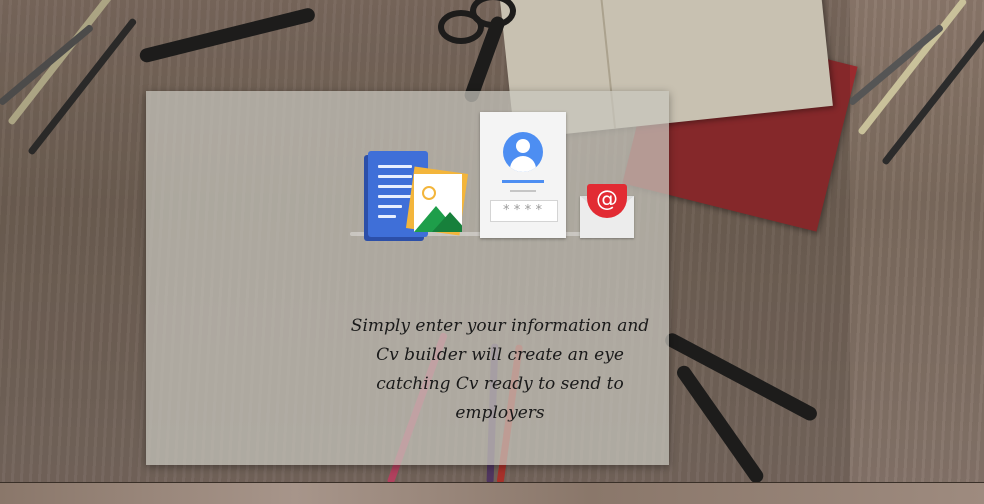 This screenshot has height=504, width=984. Describe the element at coordinates (524, 211) in the screenshot. I see `password-mask: ****` at that location.